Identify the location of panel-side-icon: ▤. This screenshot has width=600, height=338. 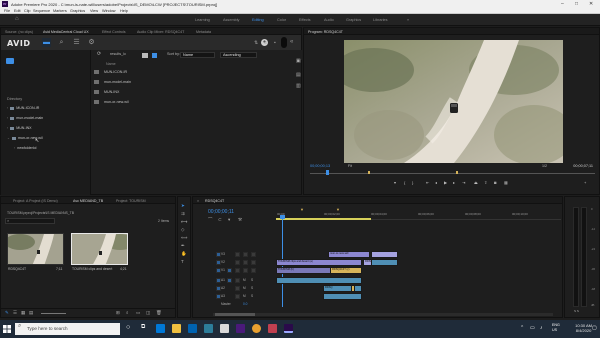
(298, 75).